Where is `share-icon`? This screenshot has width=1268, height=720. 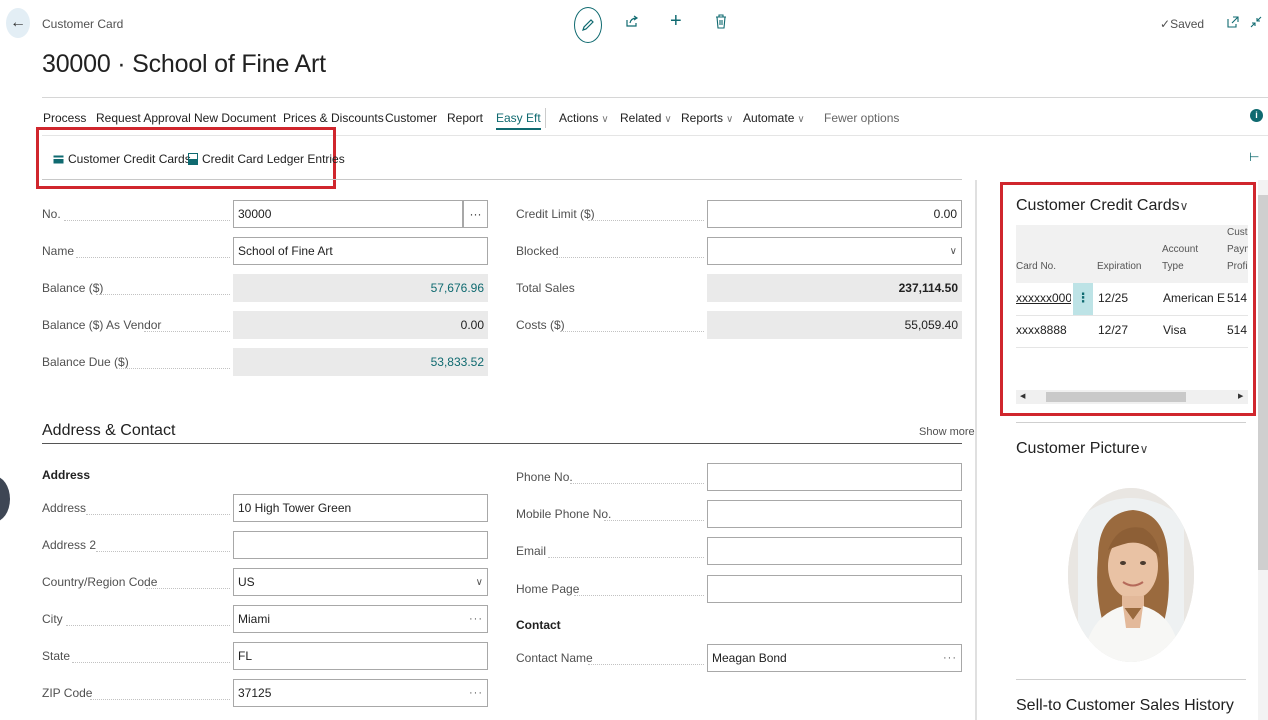
share-icon is located at coordinates (632, 21).